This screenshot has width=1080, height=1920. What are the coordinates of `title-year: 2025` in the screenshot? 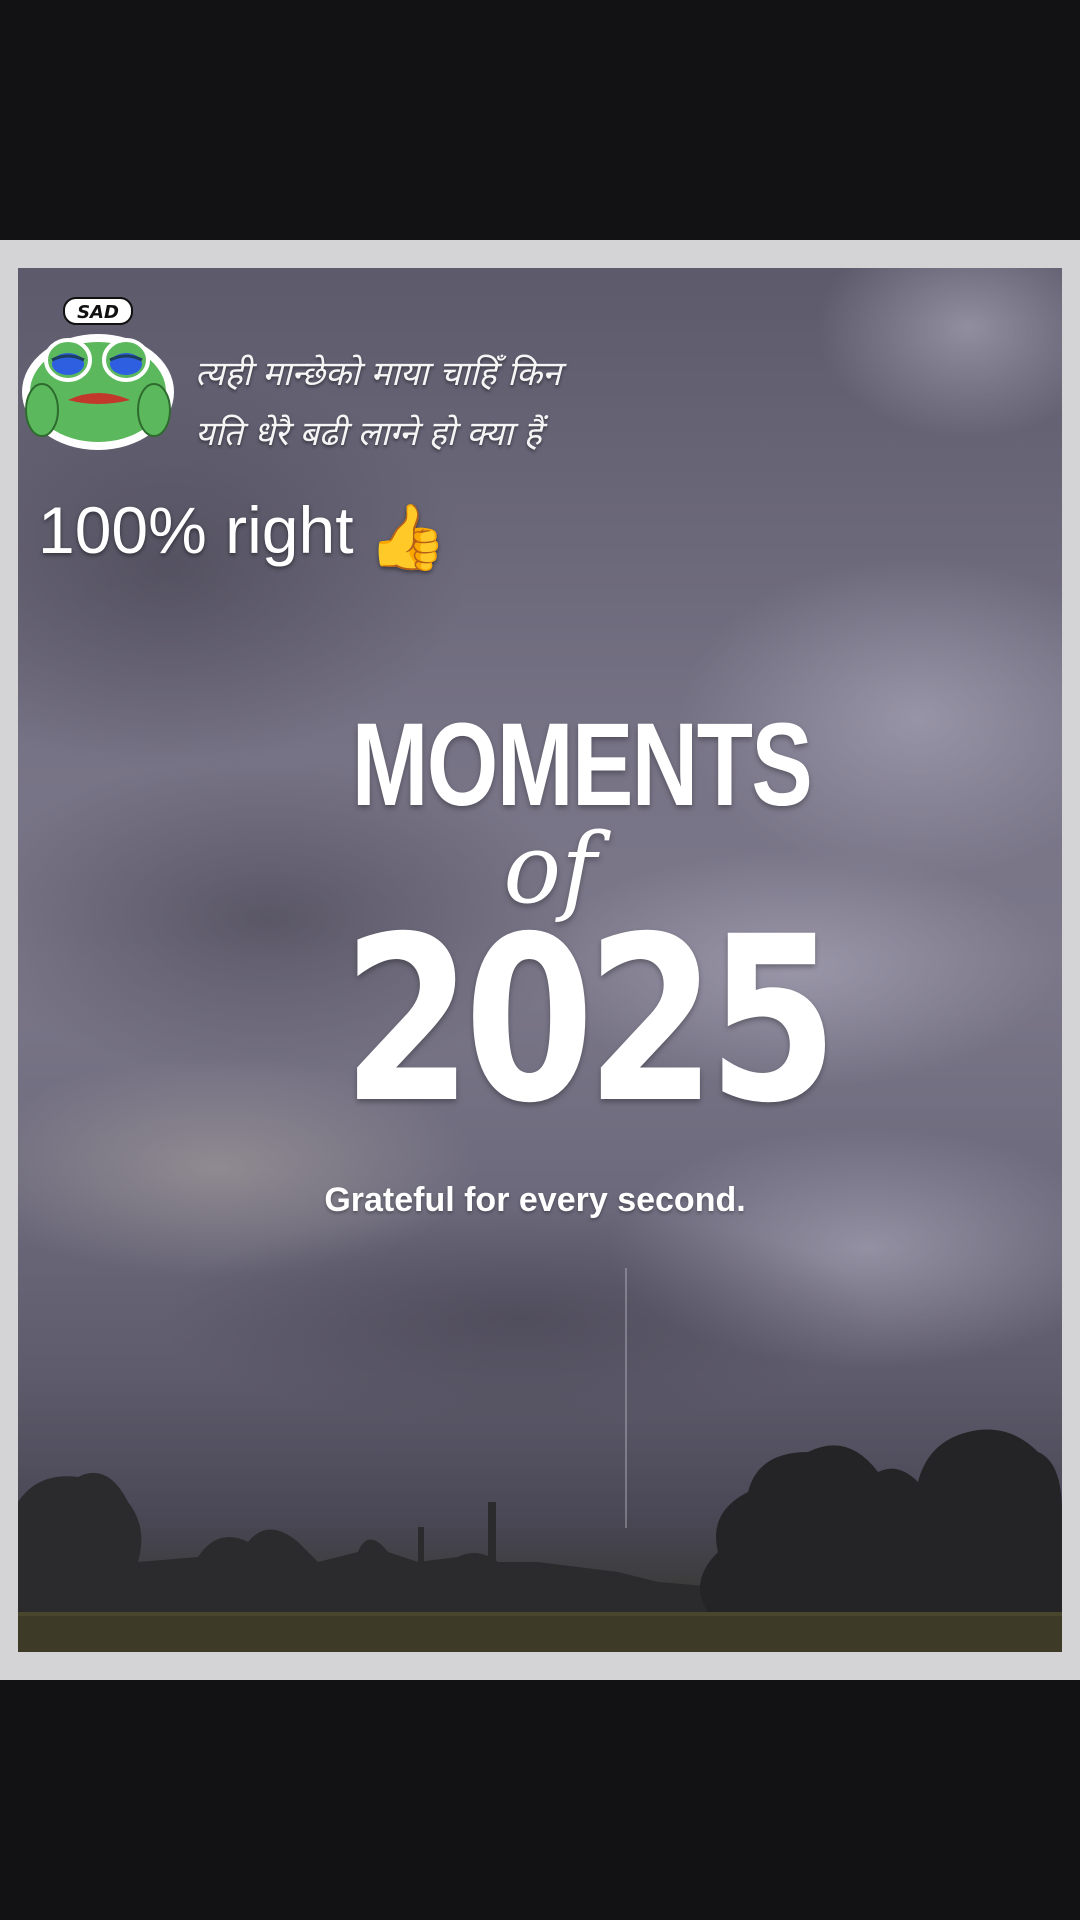 It's located at (590, 1020).